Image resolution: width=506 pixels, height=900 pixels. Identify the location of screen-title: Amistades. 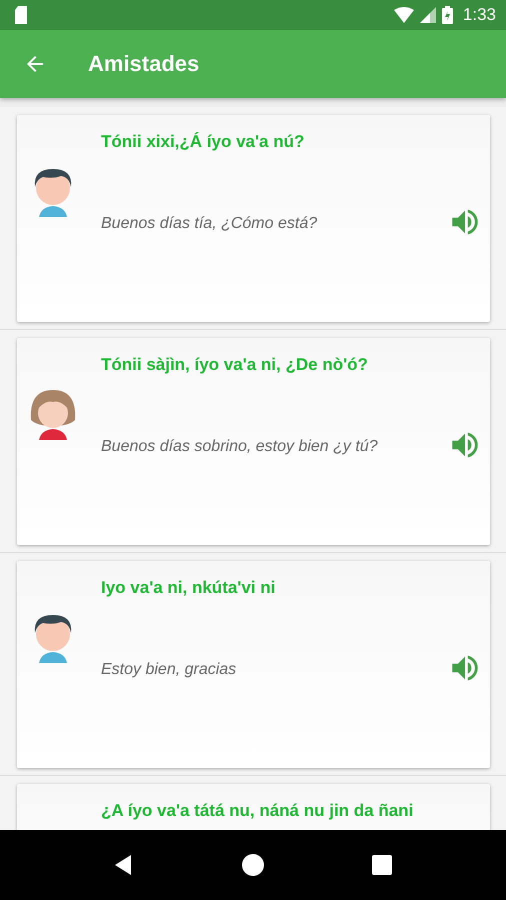
(144, 64).